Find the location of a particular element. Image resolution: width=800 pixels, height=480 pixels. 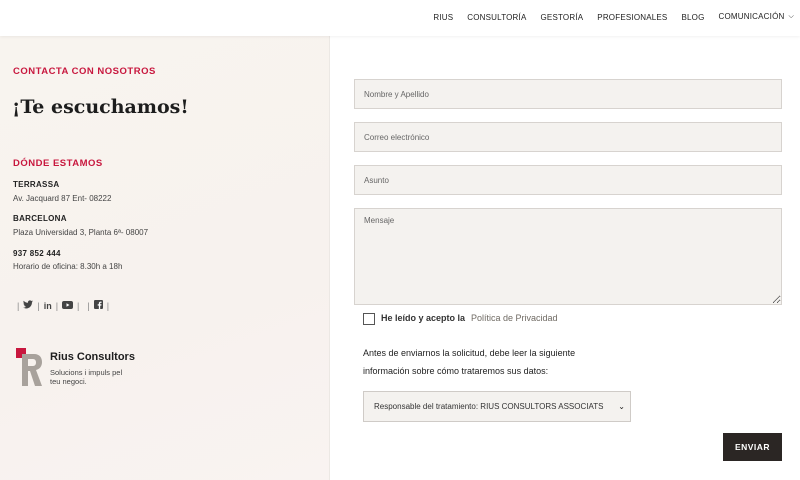

nav-item-blog: BLOG is located at coordinates (692, 17).